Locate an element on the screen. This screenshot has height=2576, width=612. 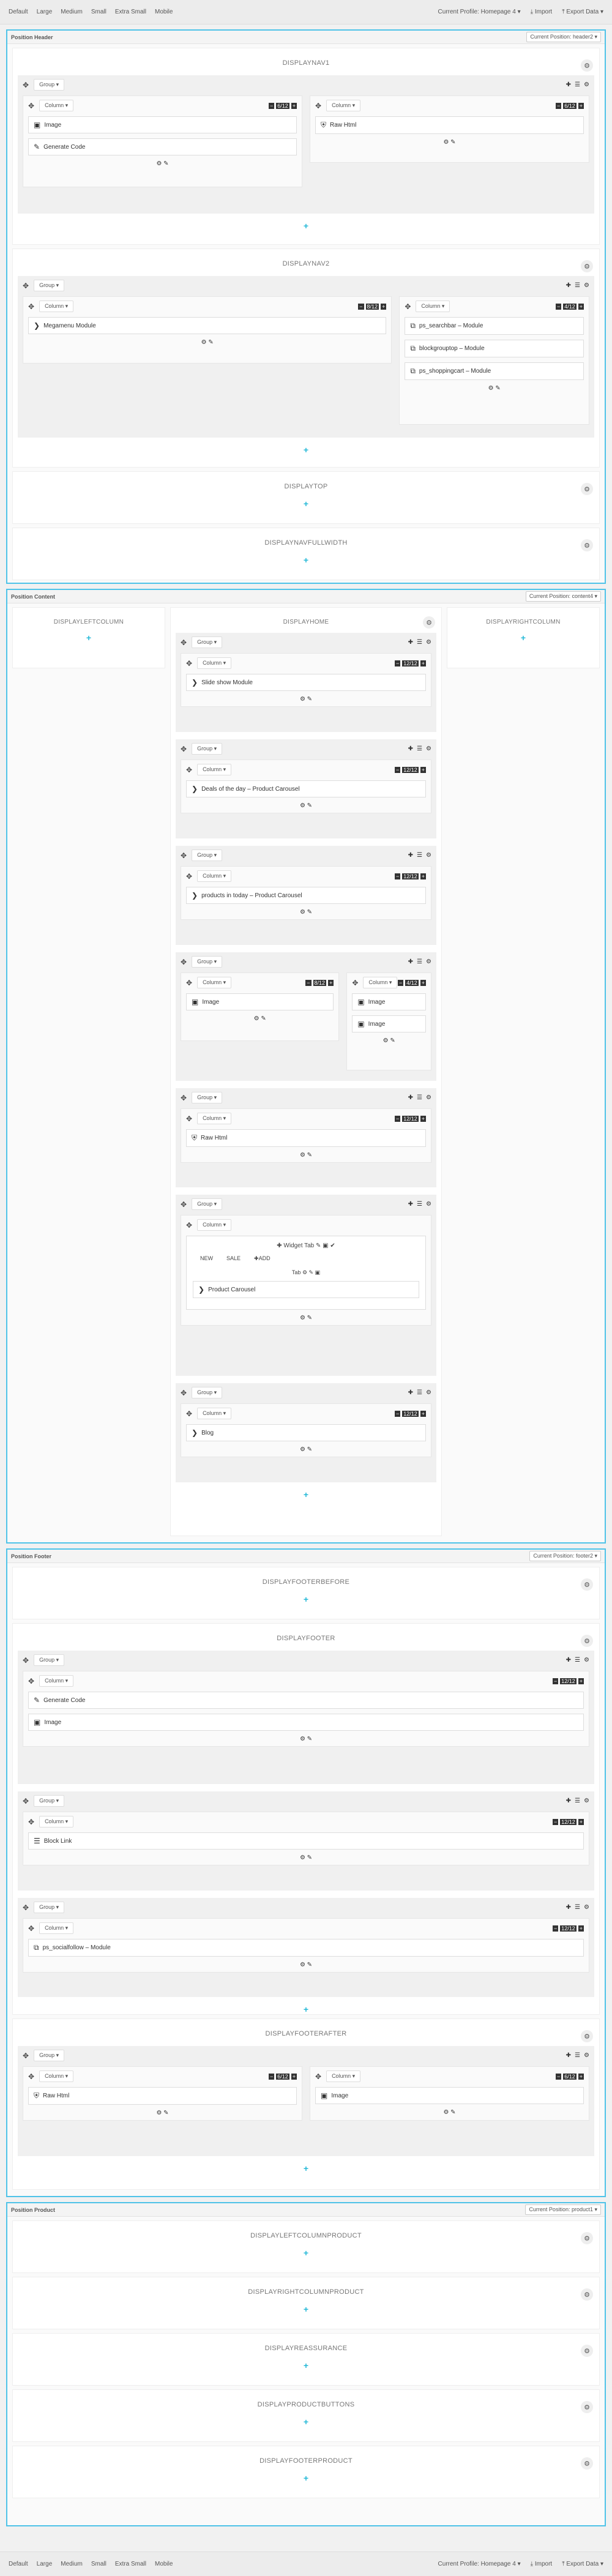
device-small: Small is located at coordinates (98, 12).